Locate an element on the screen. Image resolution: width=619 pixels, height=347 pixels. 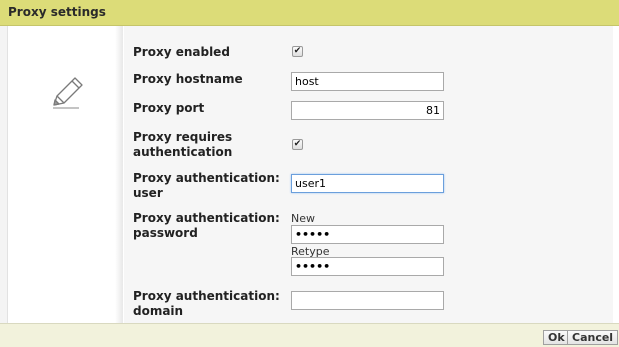
proxy-requires-auth-label-line1: Proxy requires is located at coordinates (183, 137).